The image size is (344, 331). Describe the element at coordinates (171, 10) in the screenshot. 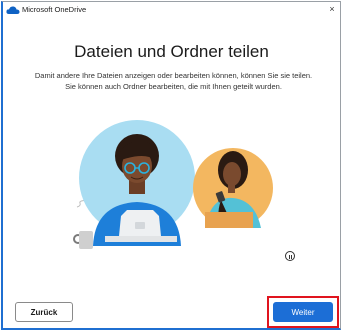

I see `title-bar: Microsoft OneDrive ×` at that location.